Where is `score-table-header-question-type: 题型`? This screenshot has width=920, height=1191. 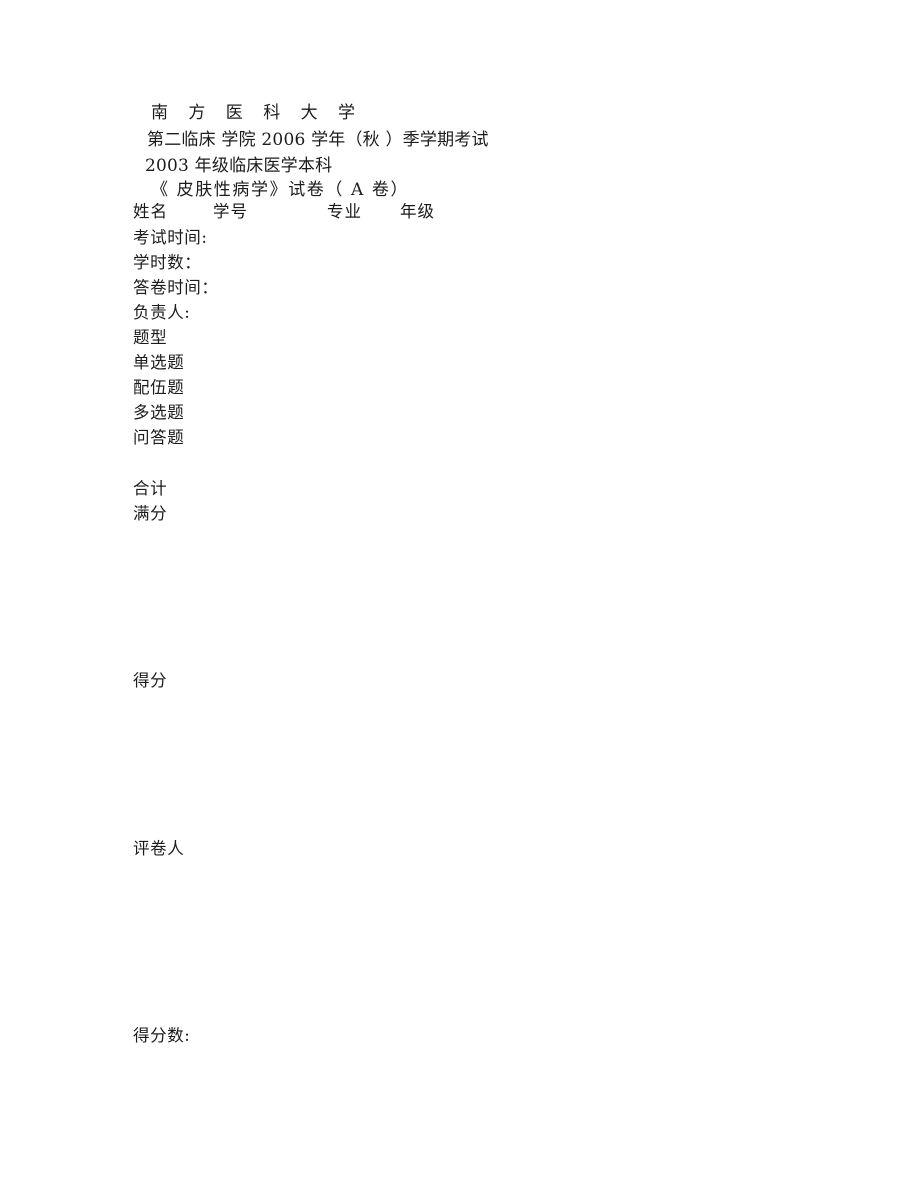 score-table-header-question-type: 题型 is located at coordinates (150, 337).